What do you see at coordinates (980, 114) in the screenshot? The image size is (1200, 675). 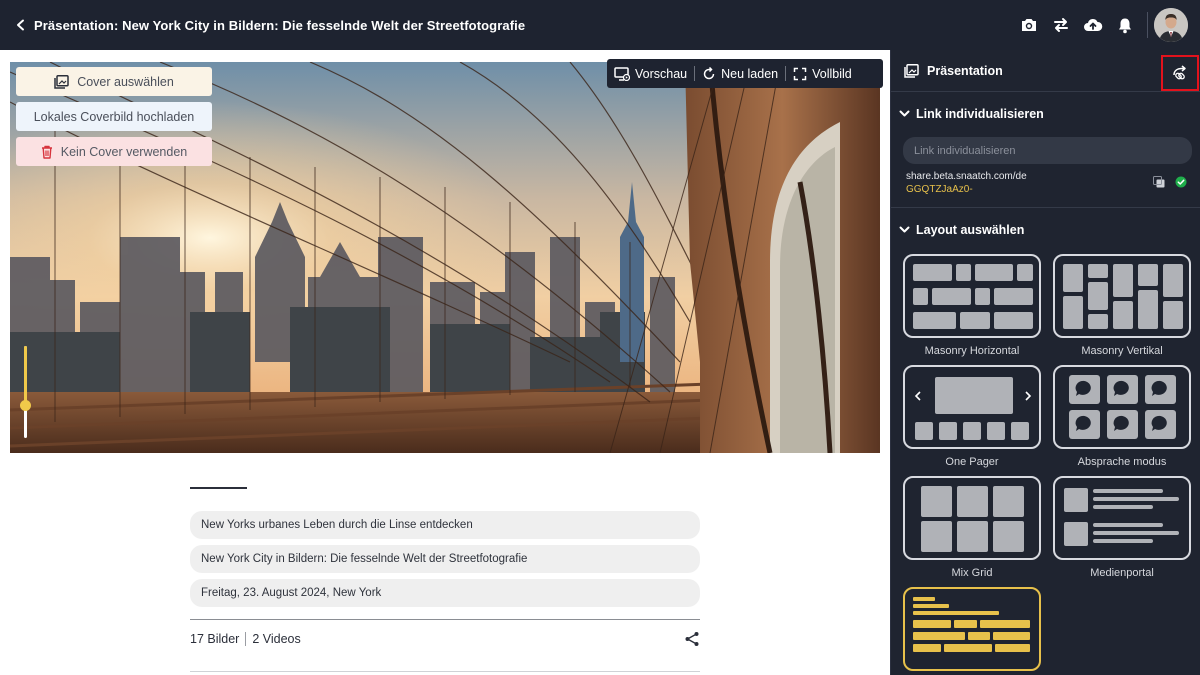 I see `link-section-label: Link individualisieren` at bounding box center [980, 114].